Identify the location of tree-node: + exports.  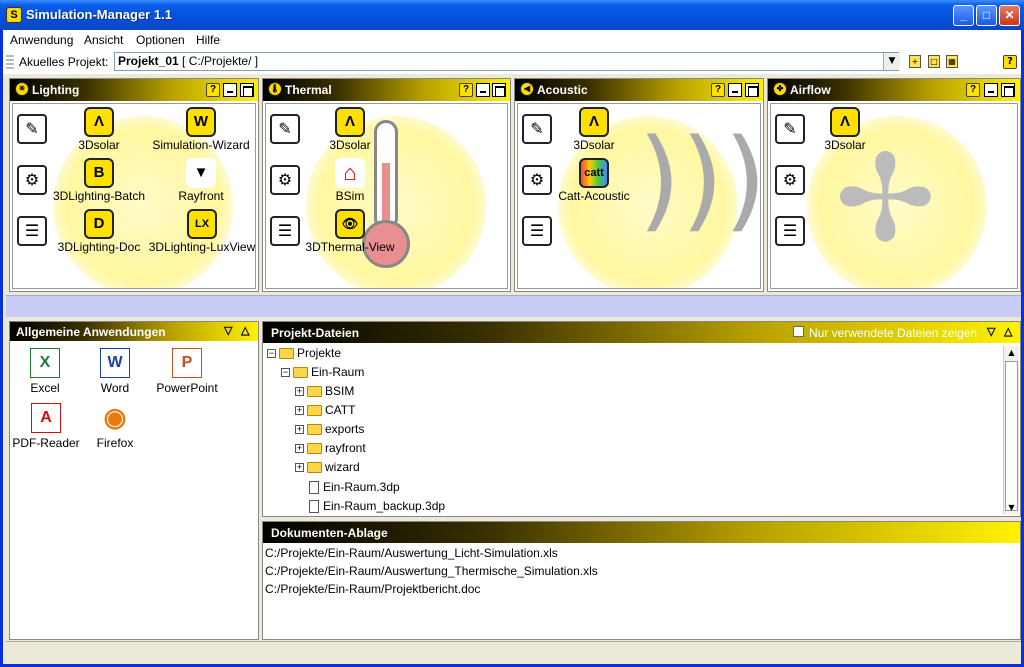
(329, 431).